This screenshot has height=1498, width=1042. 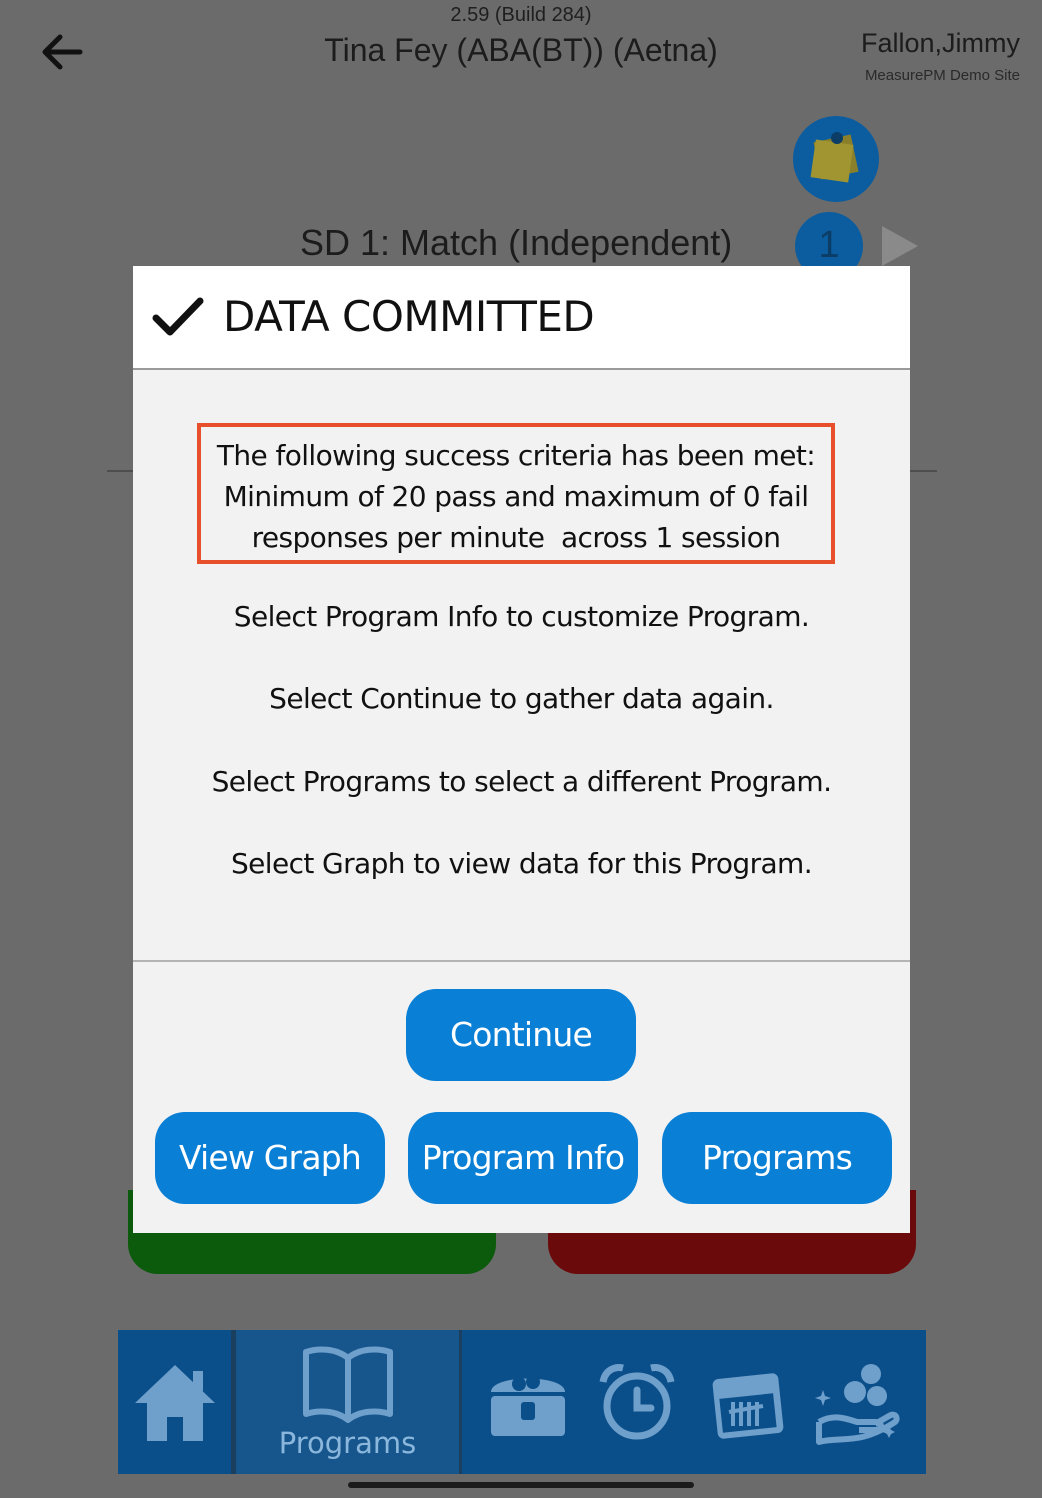 I want to click on notes-button, so click(x=836, y=159).